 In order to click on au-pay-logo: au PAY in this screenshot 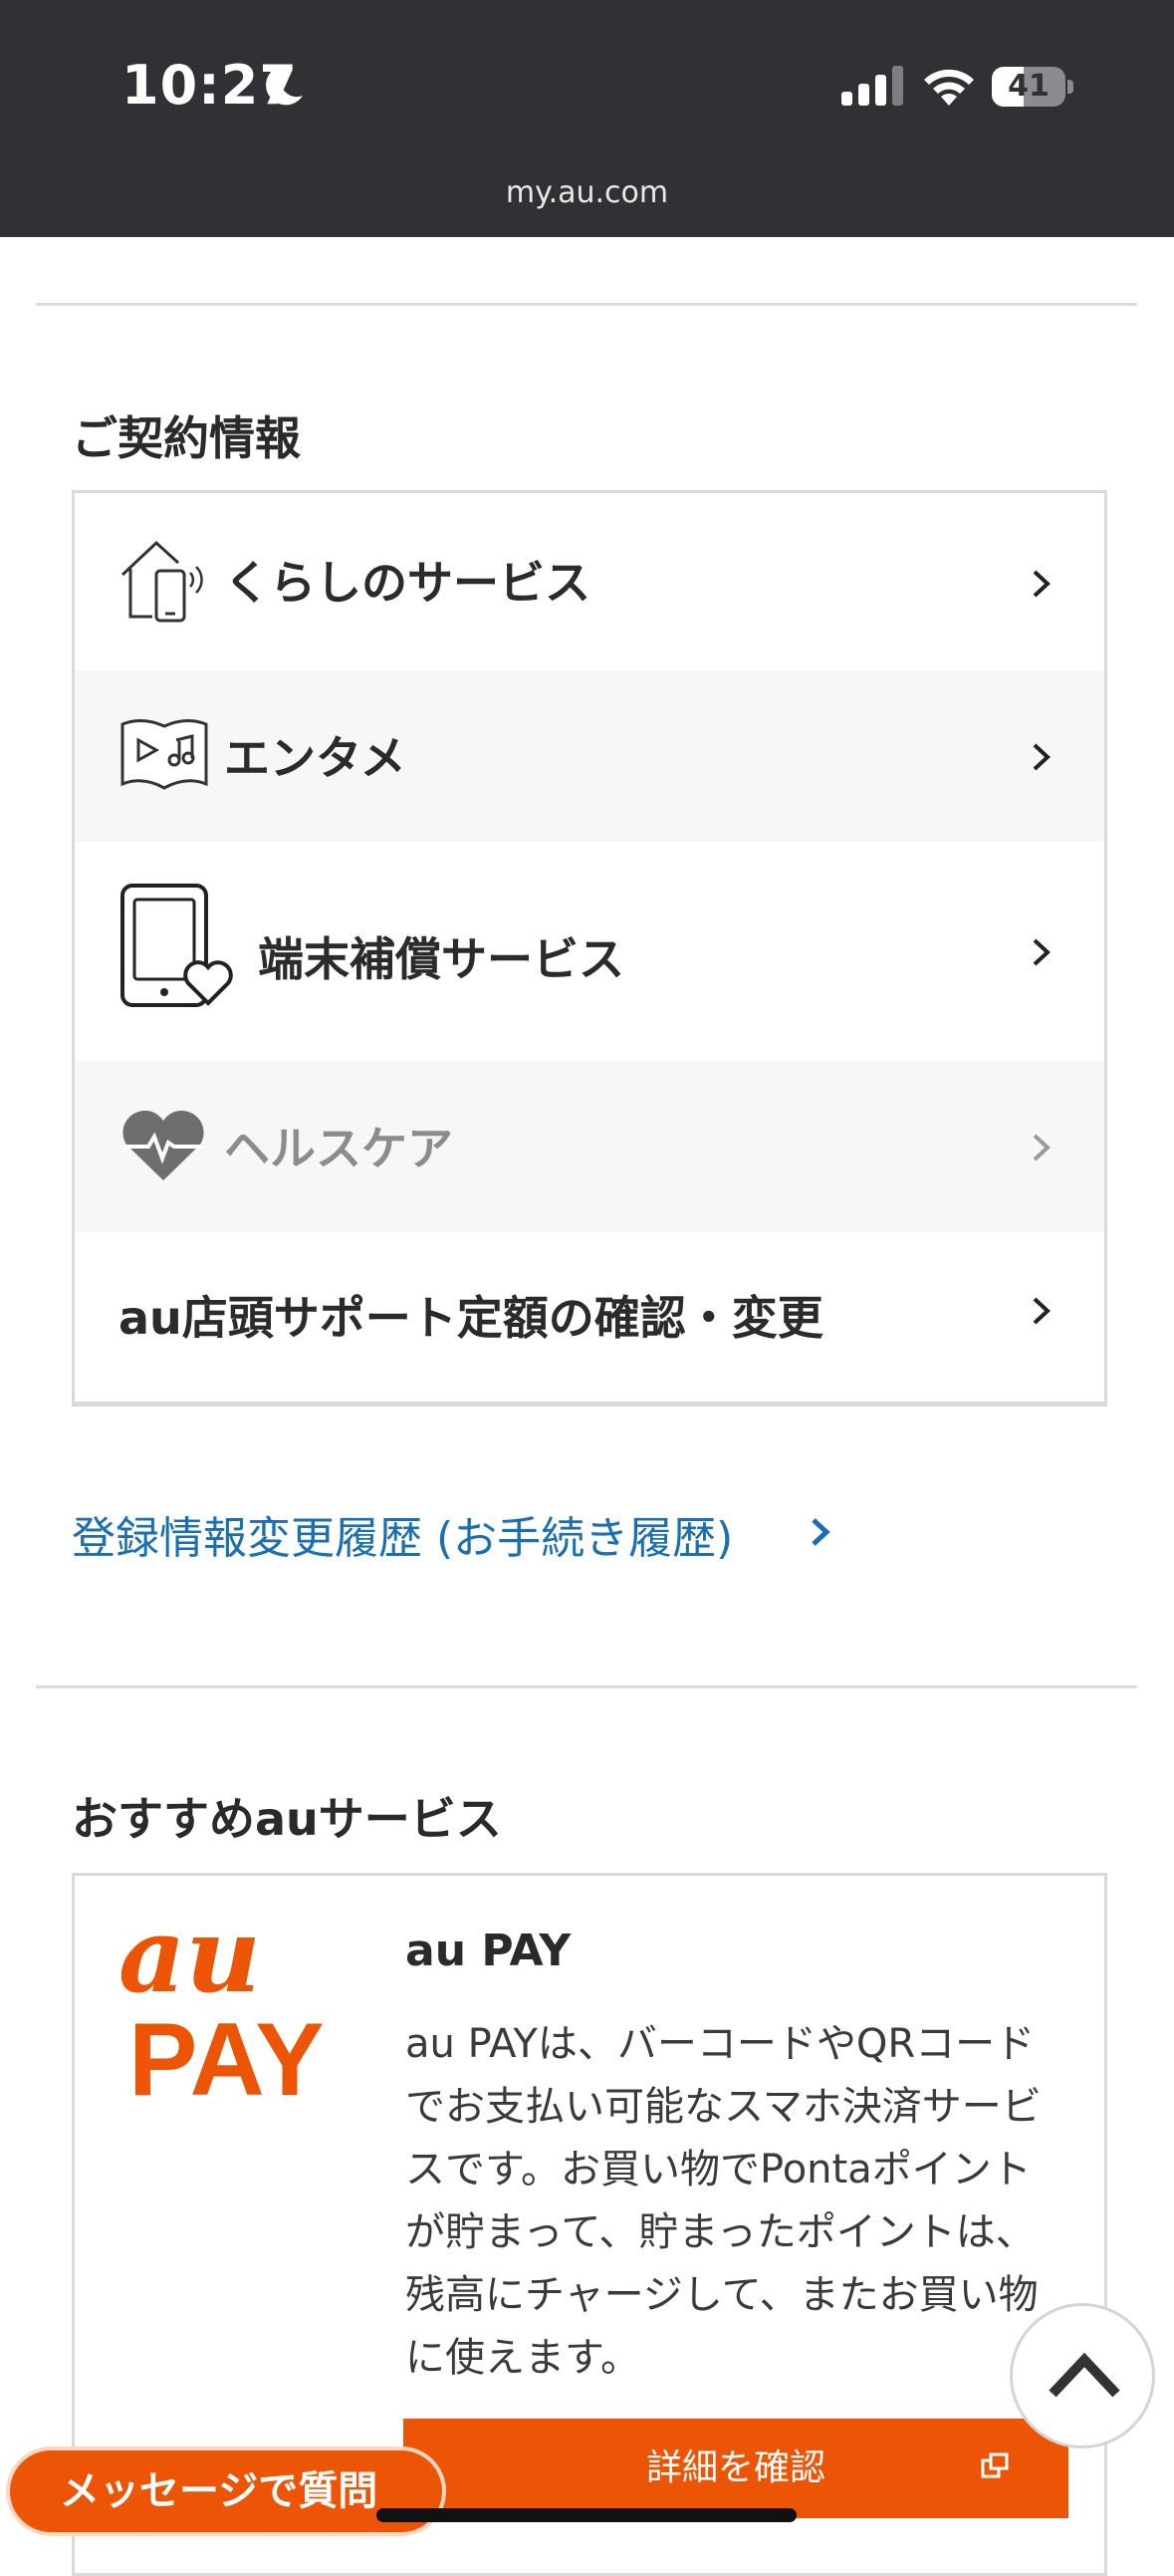, I will do `click(221, 2005)`.